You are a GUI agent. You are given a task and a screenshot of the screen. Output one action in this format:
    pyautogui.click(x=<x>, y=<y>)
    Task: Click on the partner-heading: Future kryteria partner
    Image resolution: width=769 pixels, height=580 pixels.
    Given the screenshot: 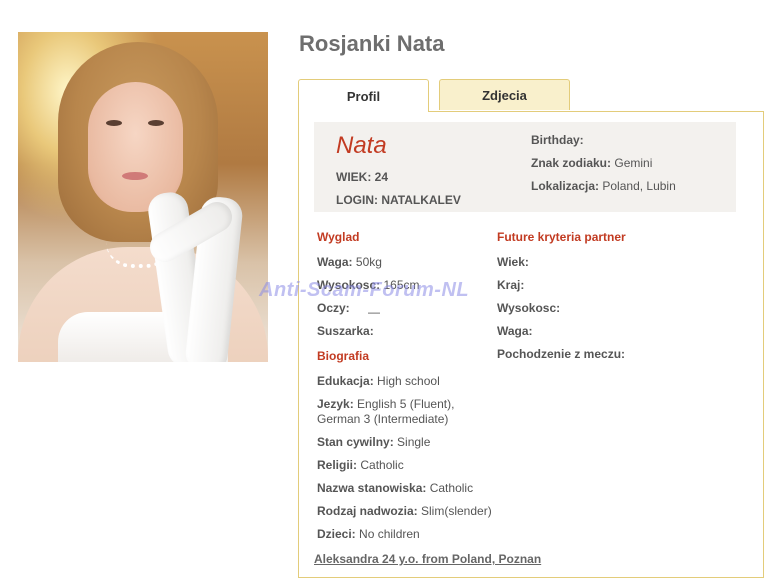 What is the action you would take?
    pyautogui.click(x=561, y=237)
    